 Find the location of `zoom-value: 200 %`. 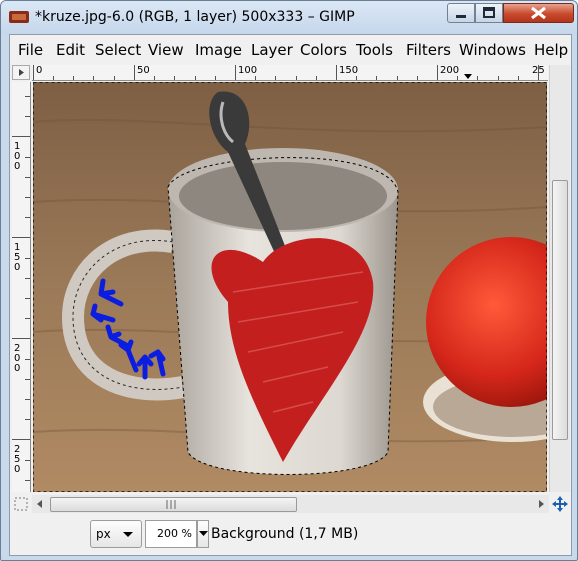

zoom-value: 200 % is located at coordinates (174, 533).